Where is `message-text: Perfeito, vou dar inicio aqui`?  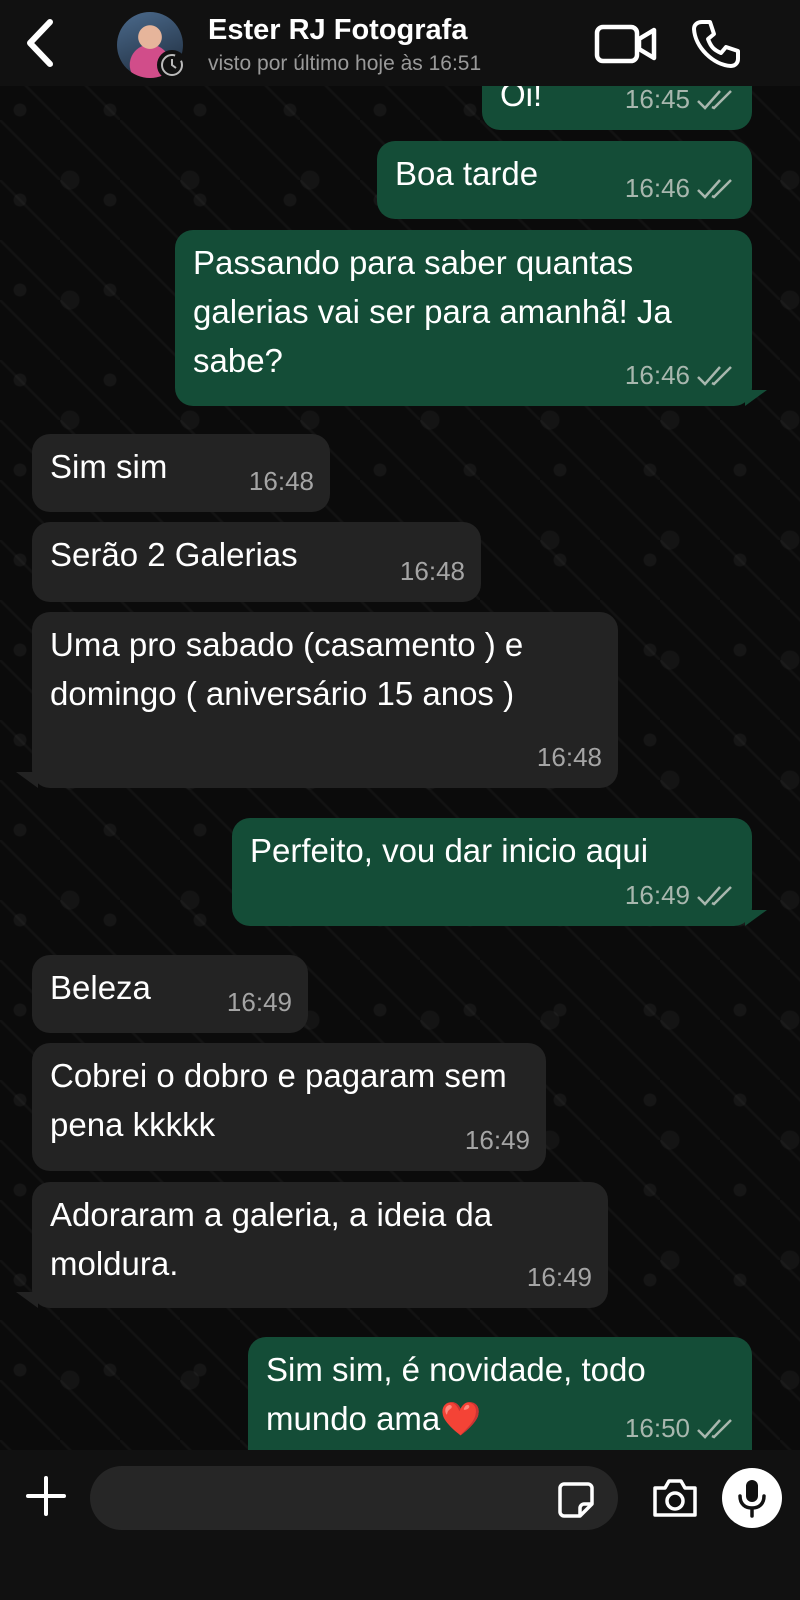 message-text: Perfeito, vou dar inicio aqui is located at coordinates (449, 850).